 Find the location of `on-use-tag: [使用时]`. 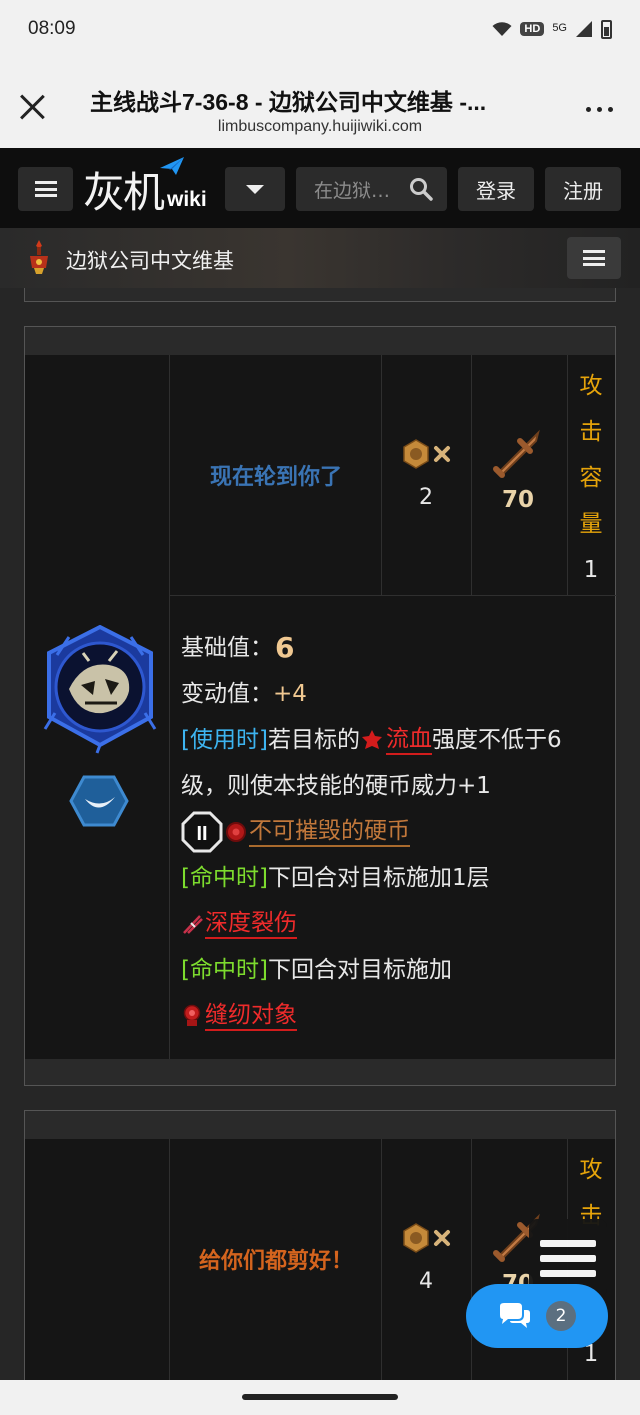

on-use-tag: [使用时] is located at coordinates (224, 740).